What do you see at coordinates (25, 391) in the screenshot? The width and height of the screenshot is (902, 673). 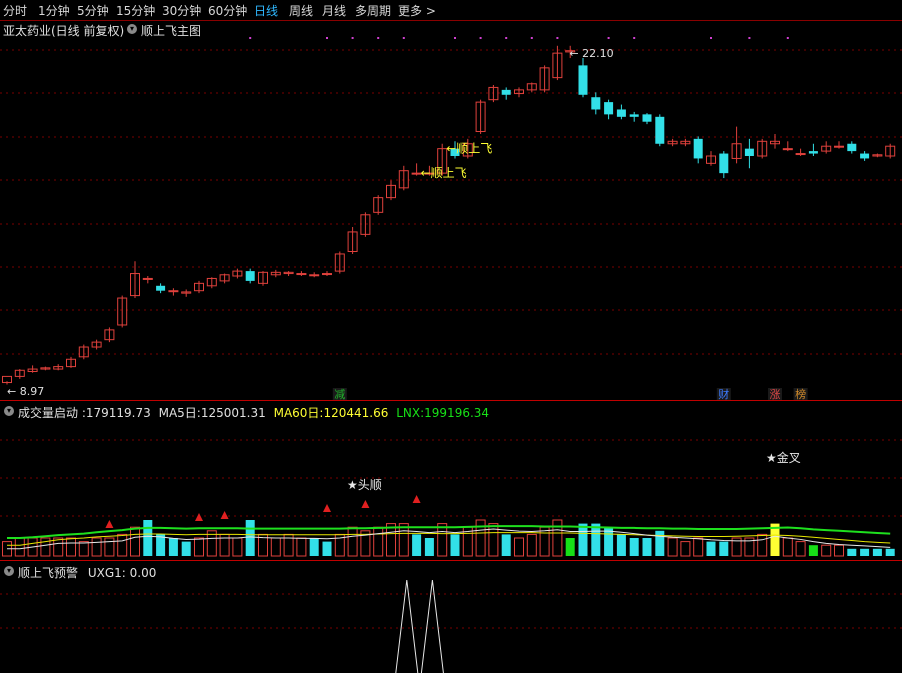 I see `price-low-label: ← 8.97` at bounding box center [25, 391].